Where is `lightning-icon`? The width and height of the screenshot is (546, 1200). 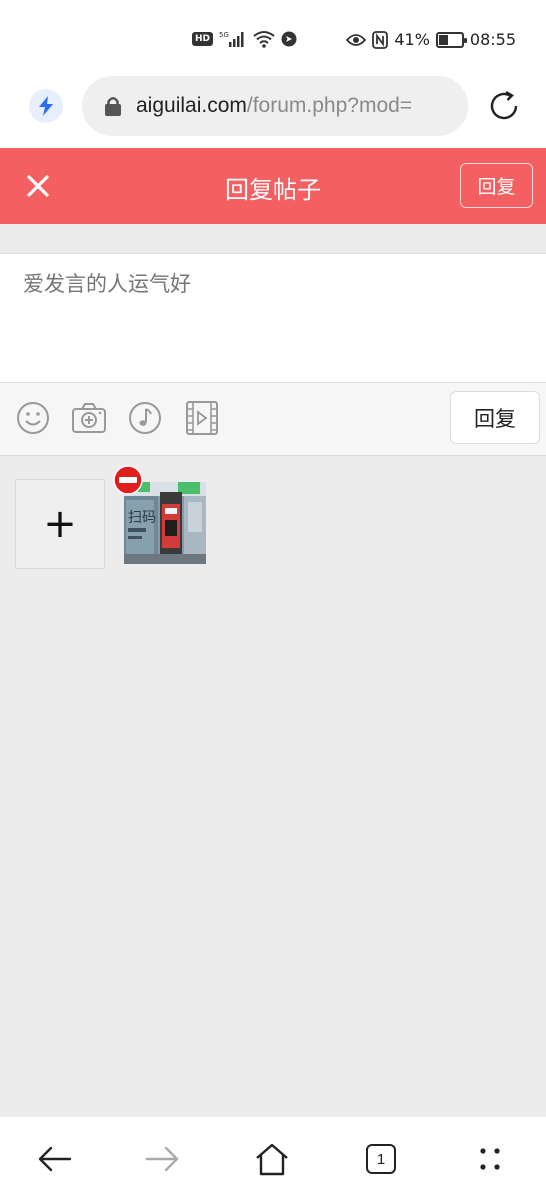
lightning-icon is located at coordinates (46, 106).